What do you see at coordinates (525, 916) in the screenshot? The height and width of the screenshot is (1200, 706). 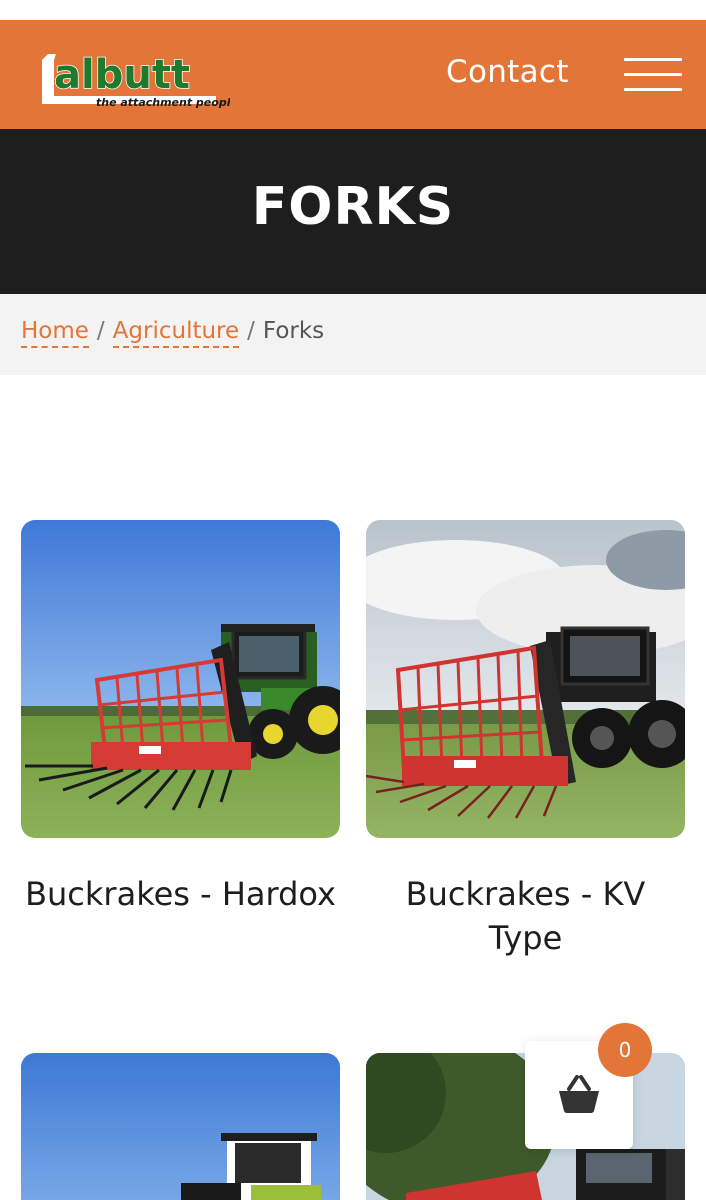 I see `product-title: Buckrakes - KV Type` at bounding box center [525, 916].